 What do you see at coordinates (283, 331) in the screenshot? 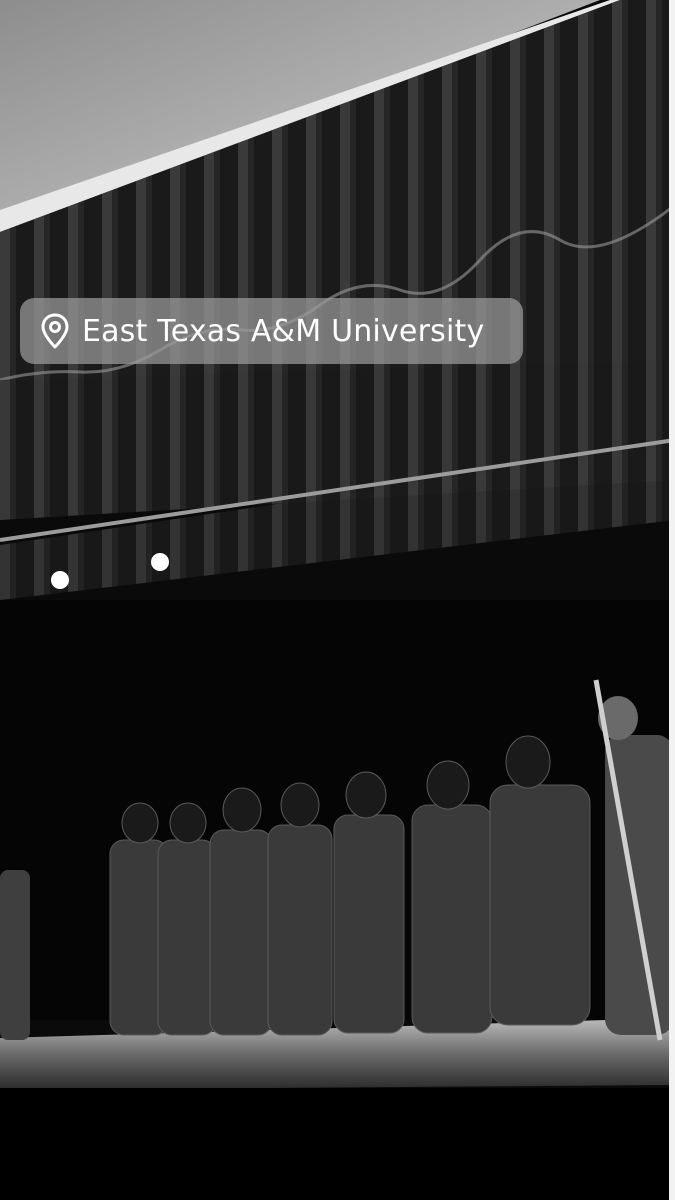
I see `location-label: East Texas A&M University` at bounding box center [283, 331].